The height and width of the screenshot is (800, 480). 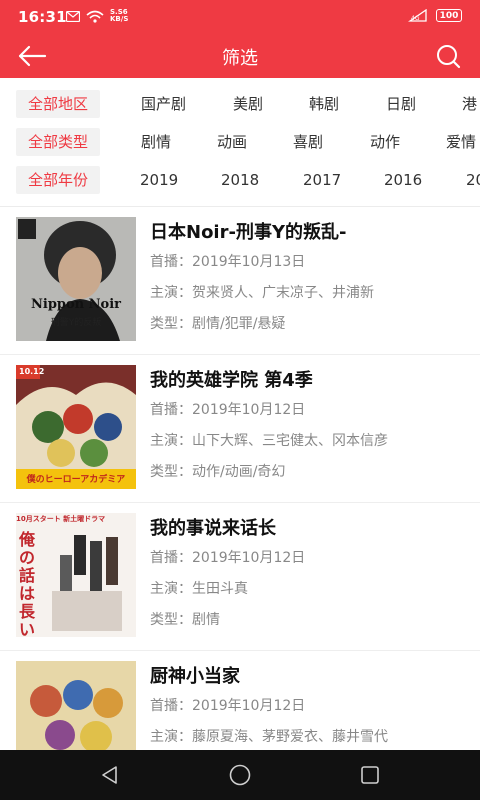 I want to click on filter-row-type: 全部类型 剧情 动画 喜剧 动作 爱情, so click(x=240, y=142).